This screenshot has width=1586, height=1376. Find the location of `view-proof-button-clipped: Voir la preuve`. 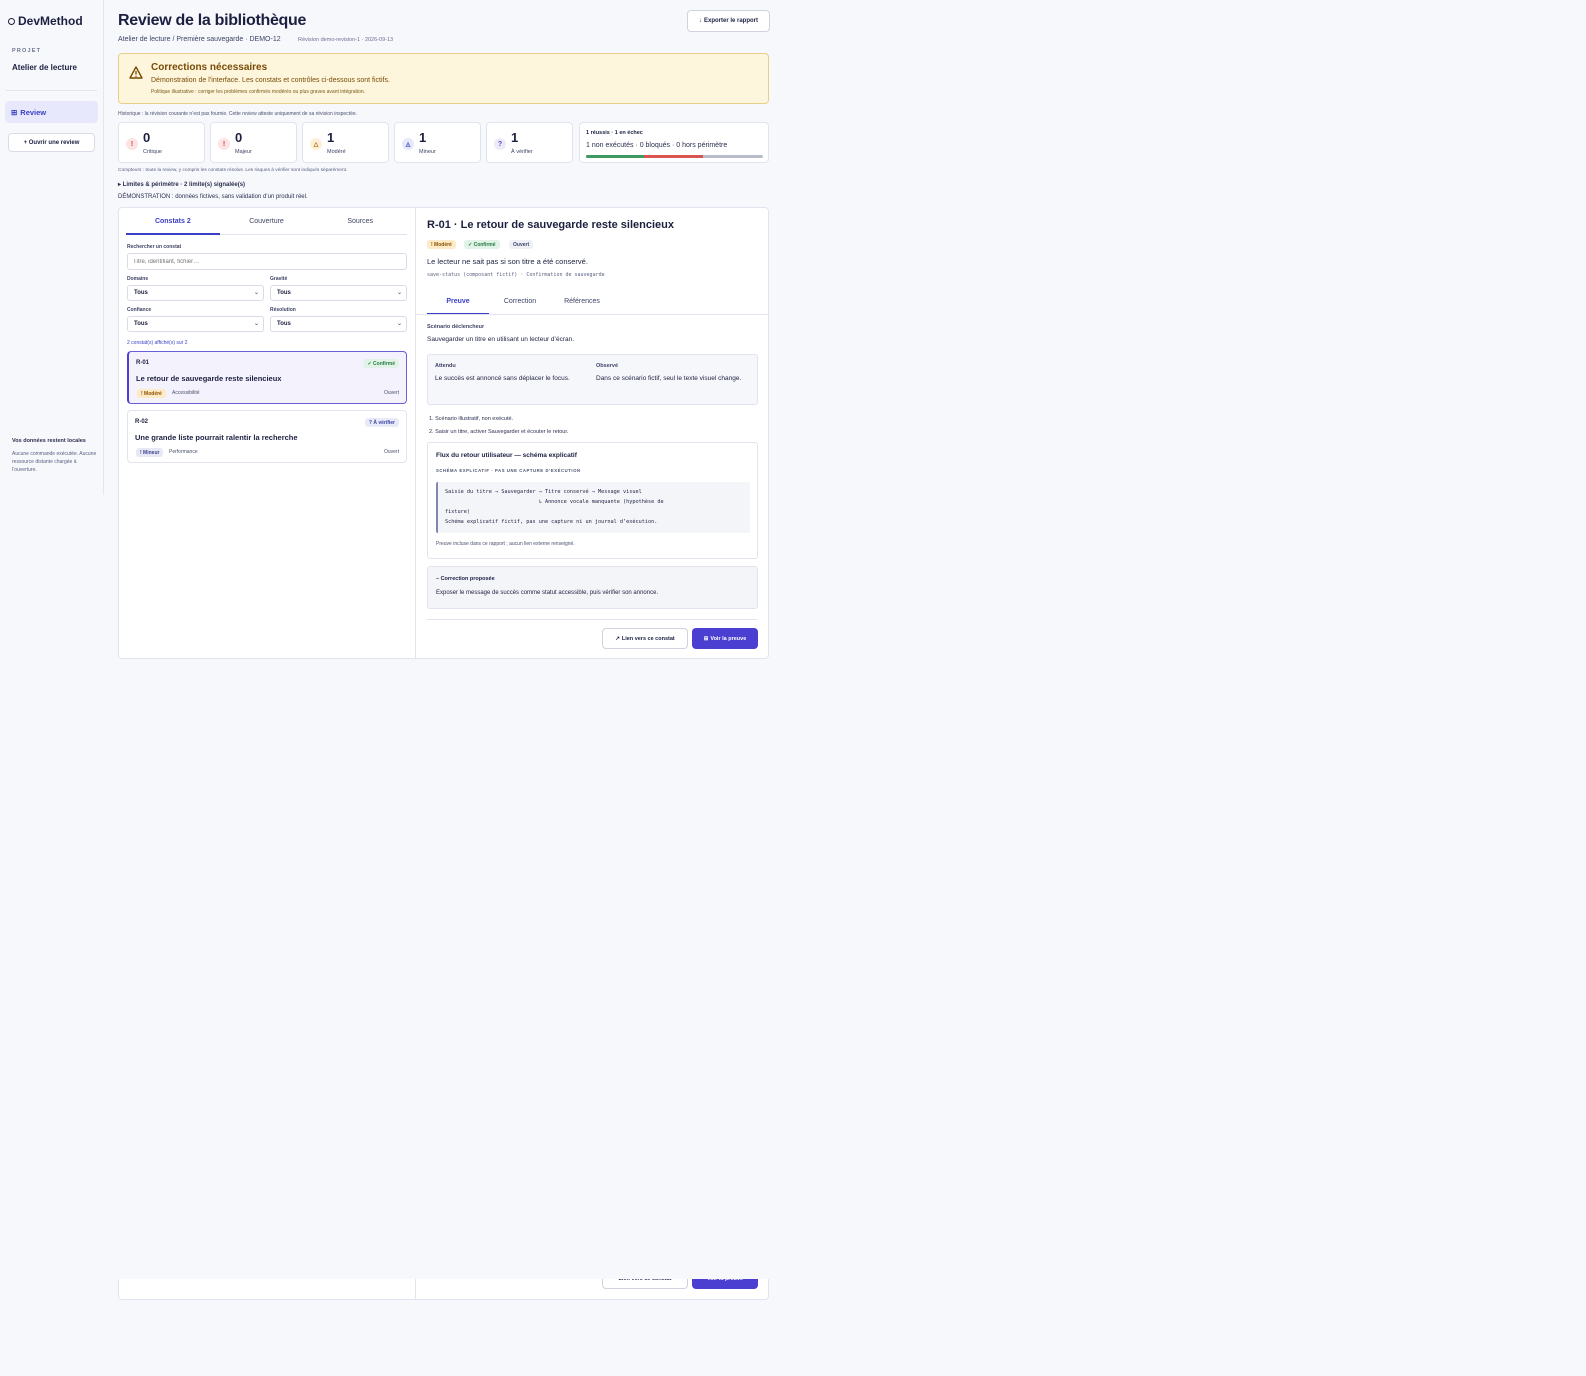

view-proof-button-clipped: Voir la preuve is located at coordinates (725, 1284).